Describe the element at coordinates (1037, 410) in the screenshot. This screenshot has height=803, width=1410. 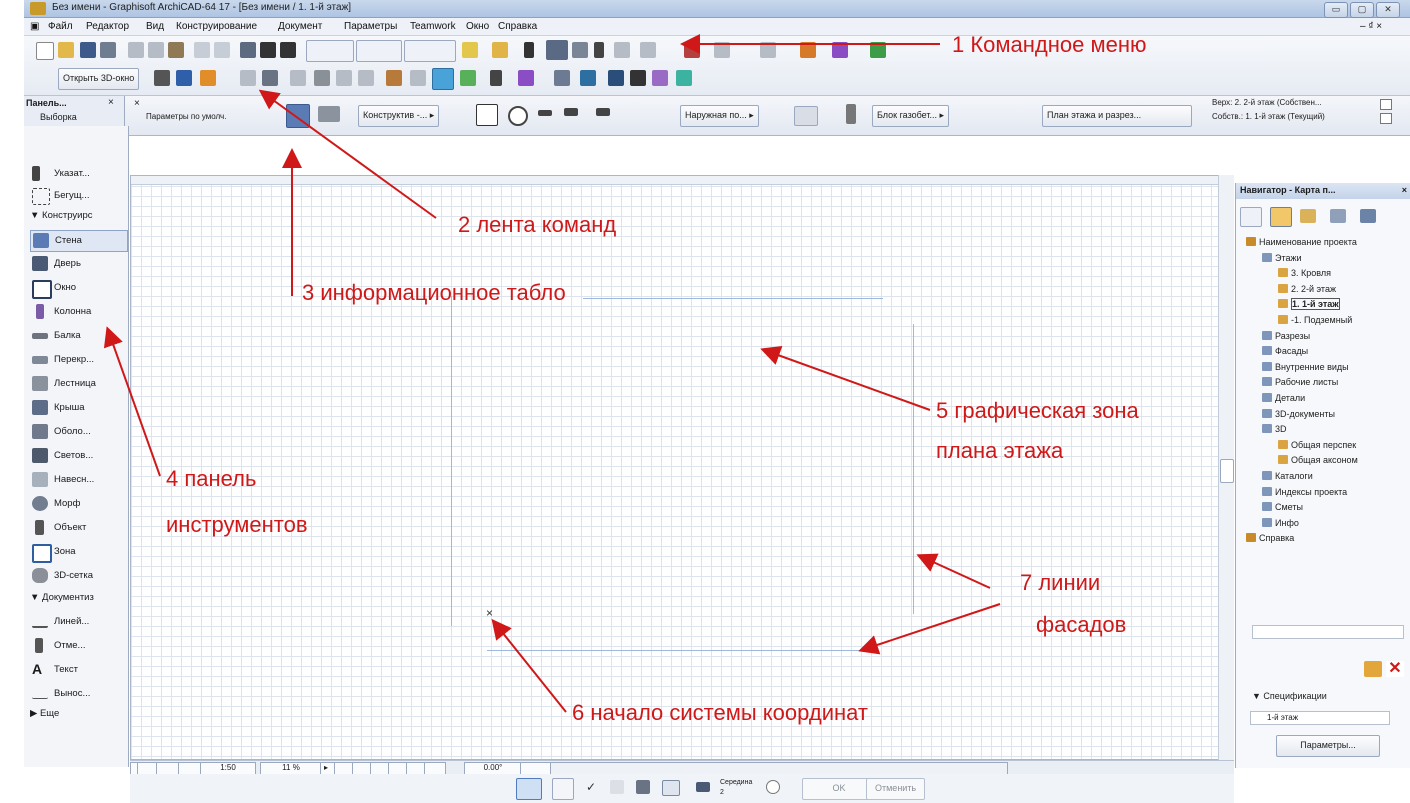
I see `annotation-graphic-zone-line1: 5 графическая зона` at that location.